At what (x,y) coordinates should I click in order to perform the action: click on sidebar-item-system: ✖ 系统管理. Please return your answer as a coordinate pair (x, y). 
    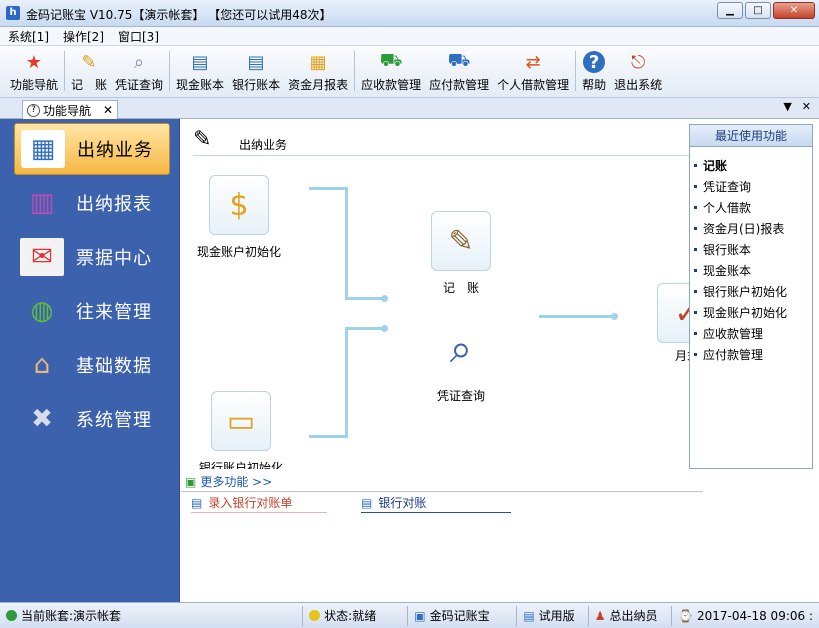
    Looking at the image, I should click on (92, 419).